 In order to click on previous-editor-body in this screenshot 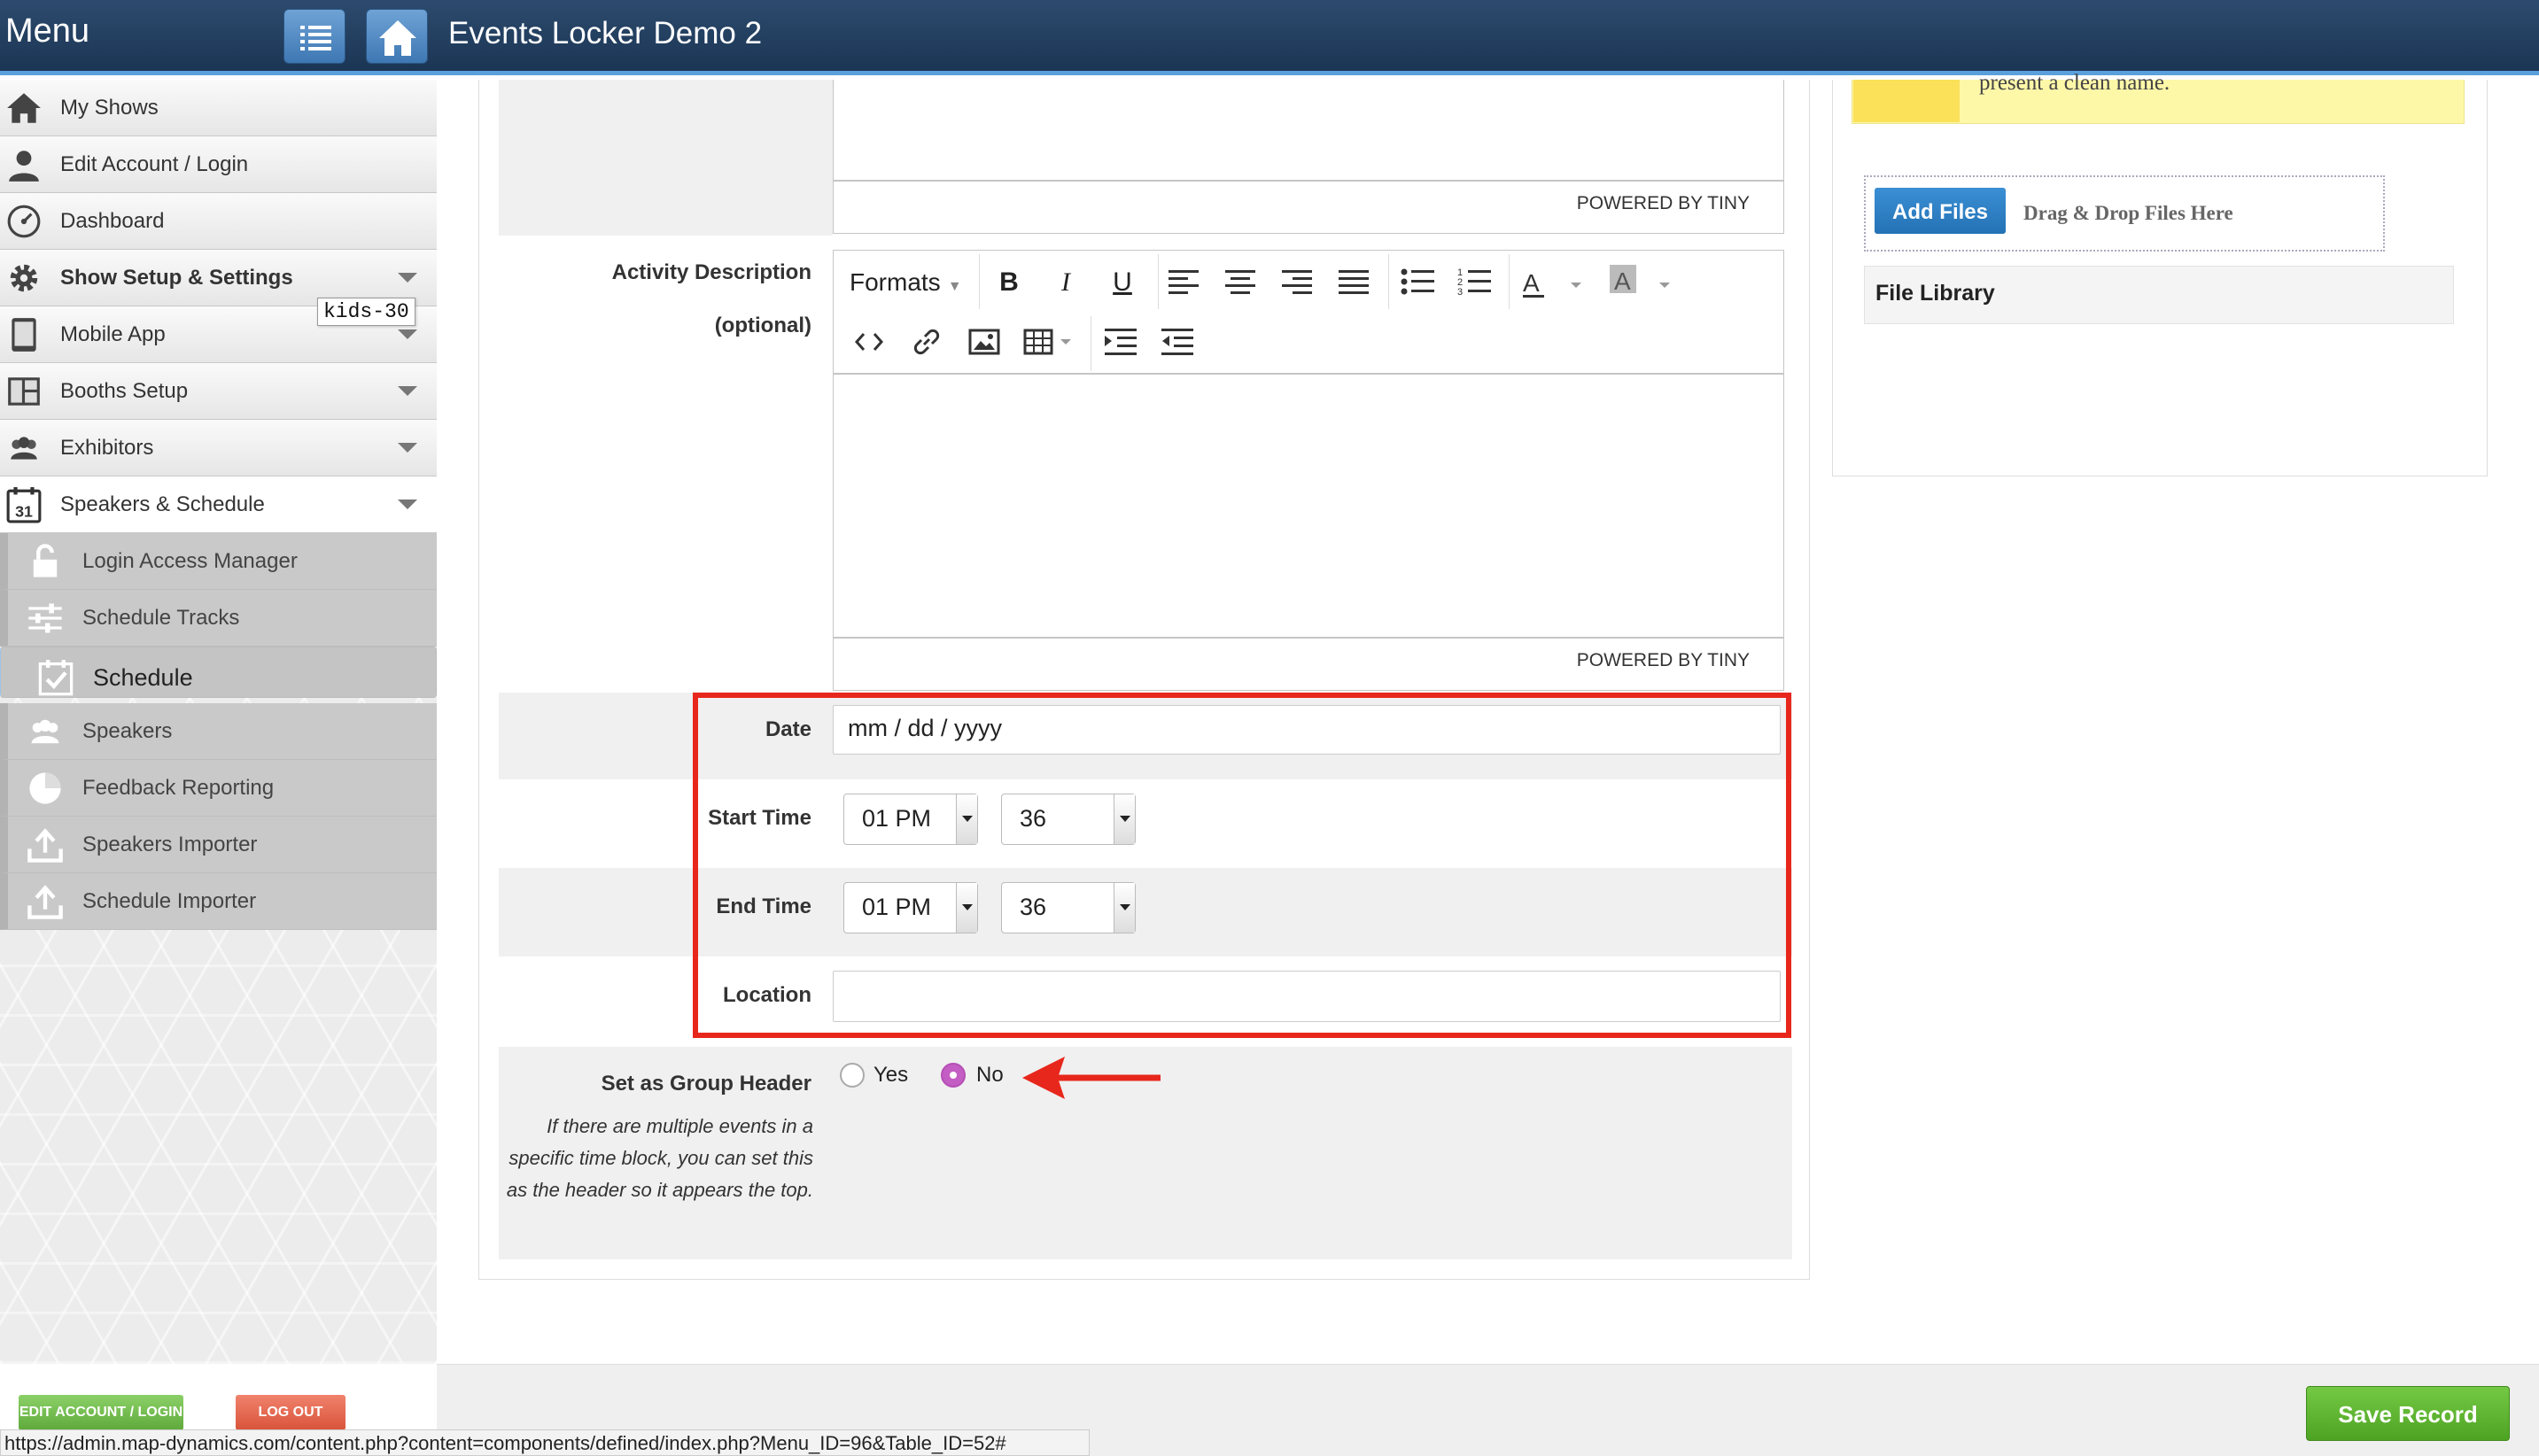, I will do `click(1308, 130)`.